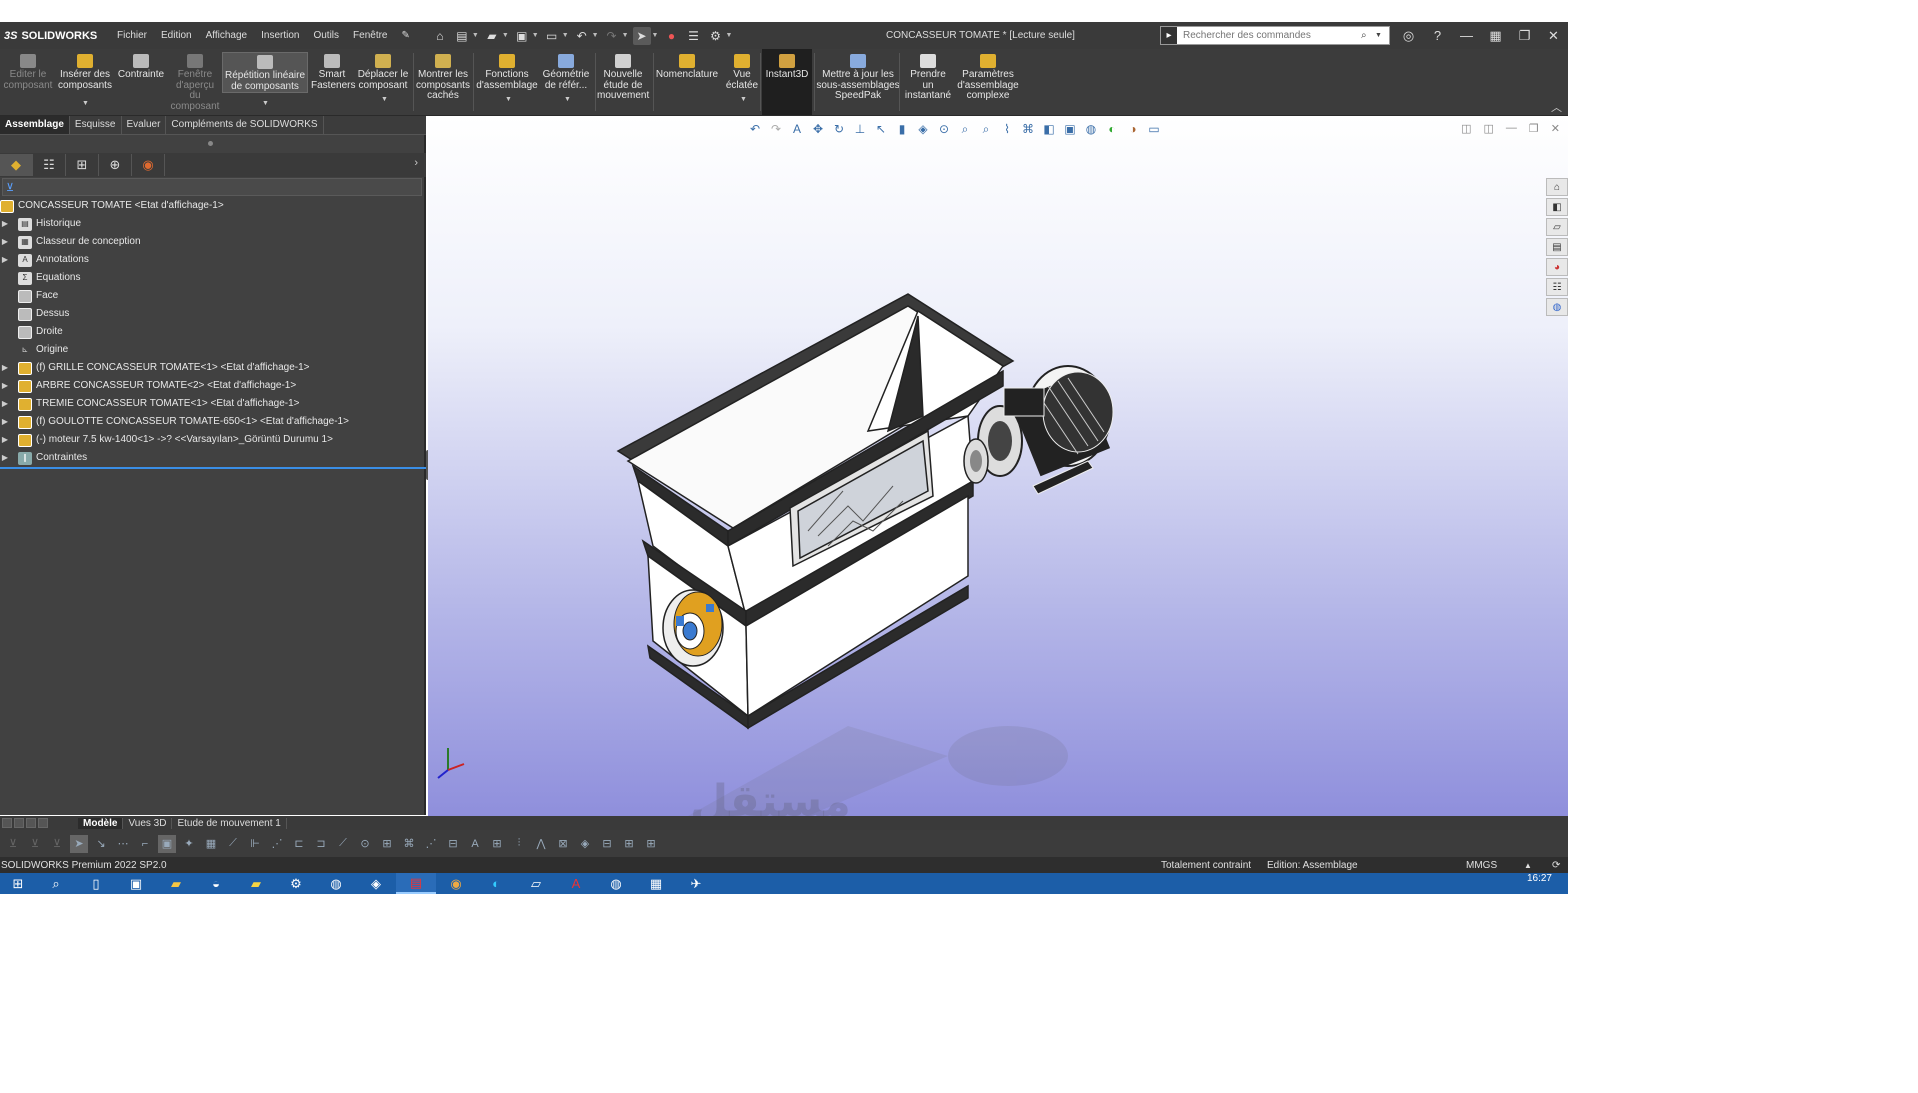  What do you see at coordinates (742, 71) in the screenshot?
I see `ribbon-button-13: Vue éclatée` at bounding box center [742, 71].